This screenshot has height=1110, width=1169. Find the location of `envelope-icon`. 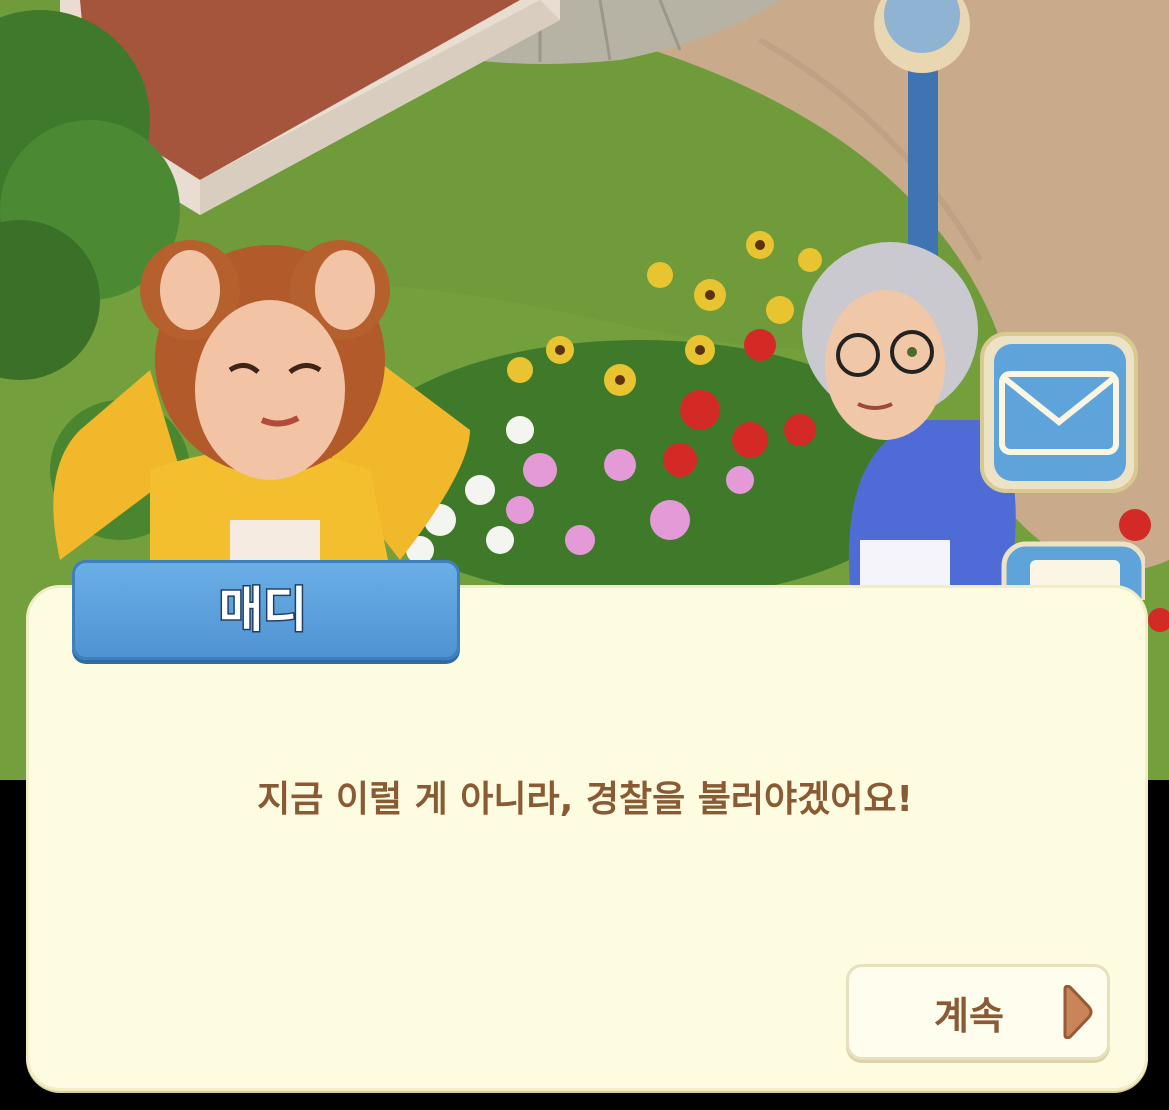

envelope-icon is located at coordinates (1059, 412).